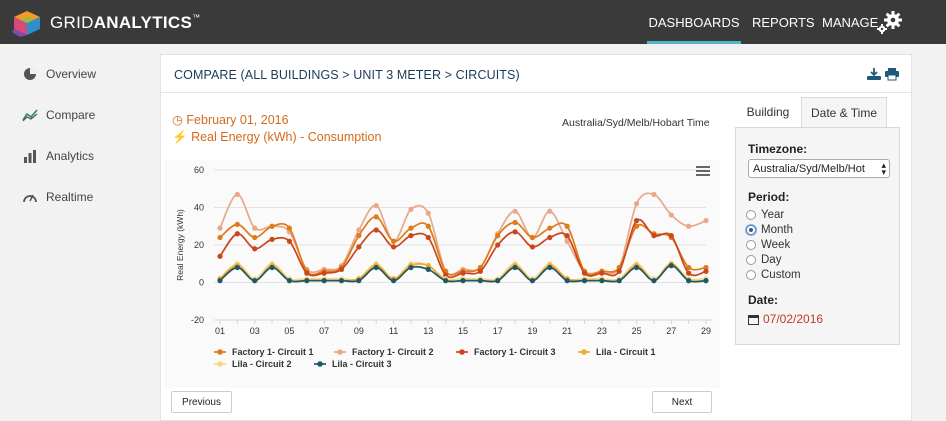  I want to click on period-option-week: Week, so click(768, 245).